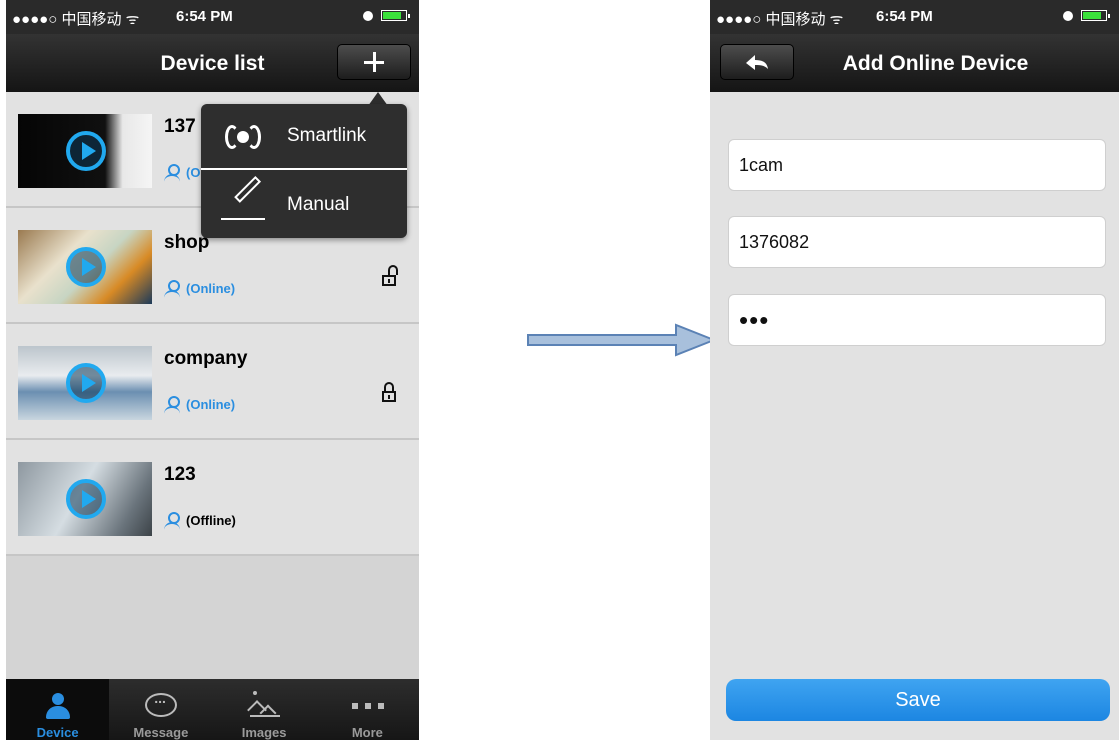 The height and width of the screenshot is (740, 1119). What do you see at coordinates (318, 204) in the screenshot?
I see `menu-item-label: Manual` at bounding box center [318, 204].